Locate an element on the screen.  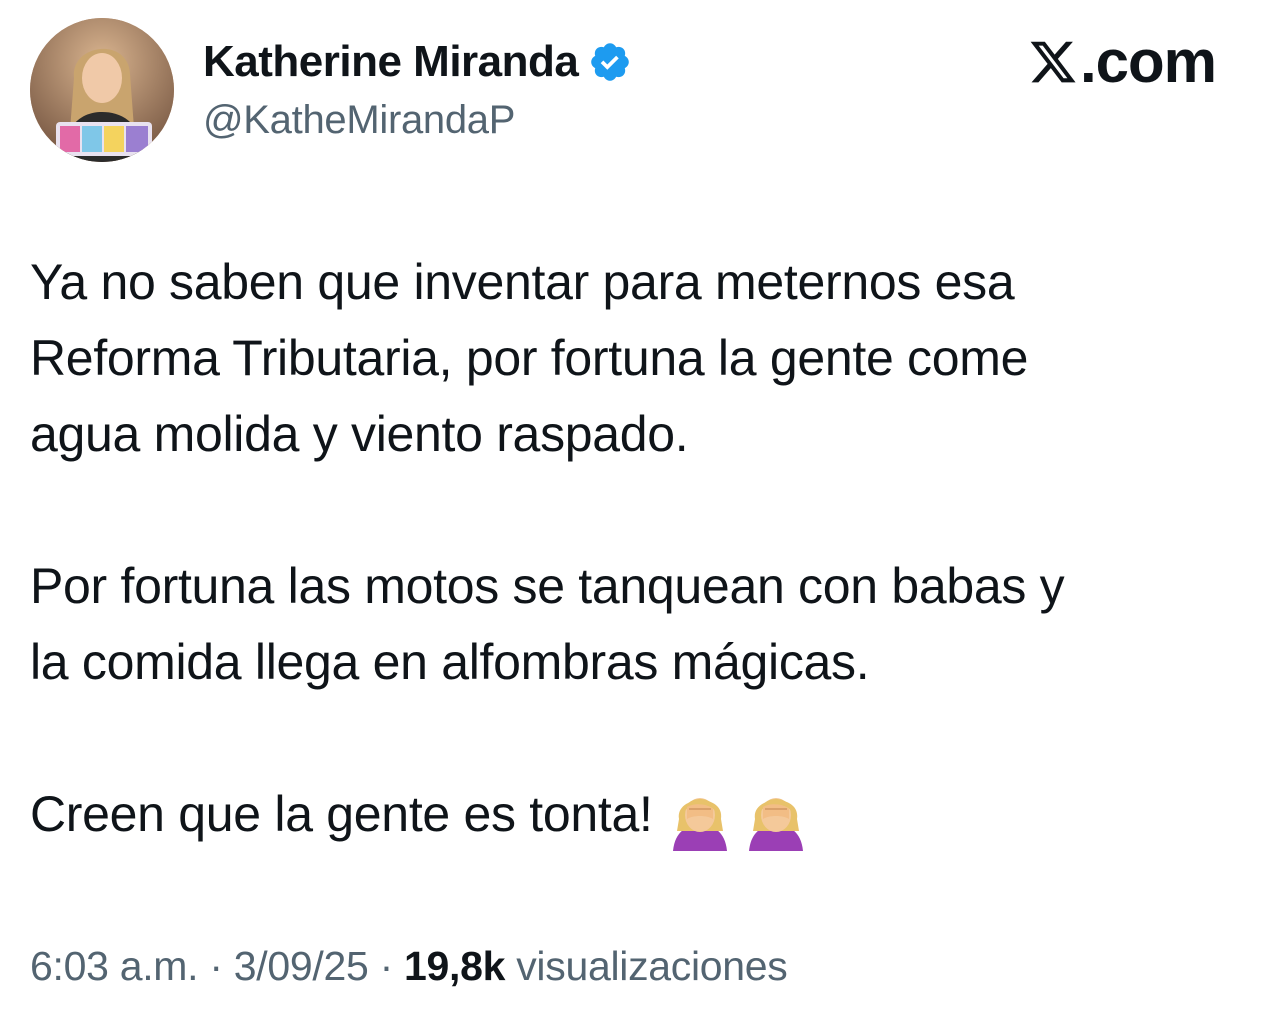
x-com-watermark: .com is located at coordinates (1122, 61).